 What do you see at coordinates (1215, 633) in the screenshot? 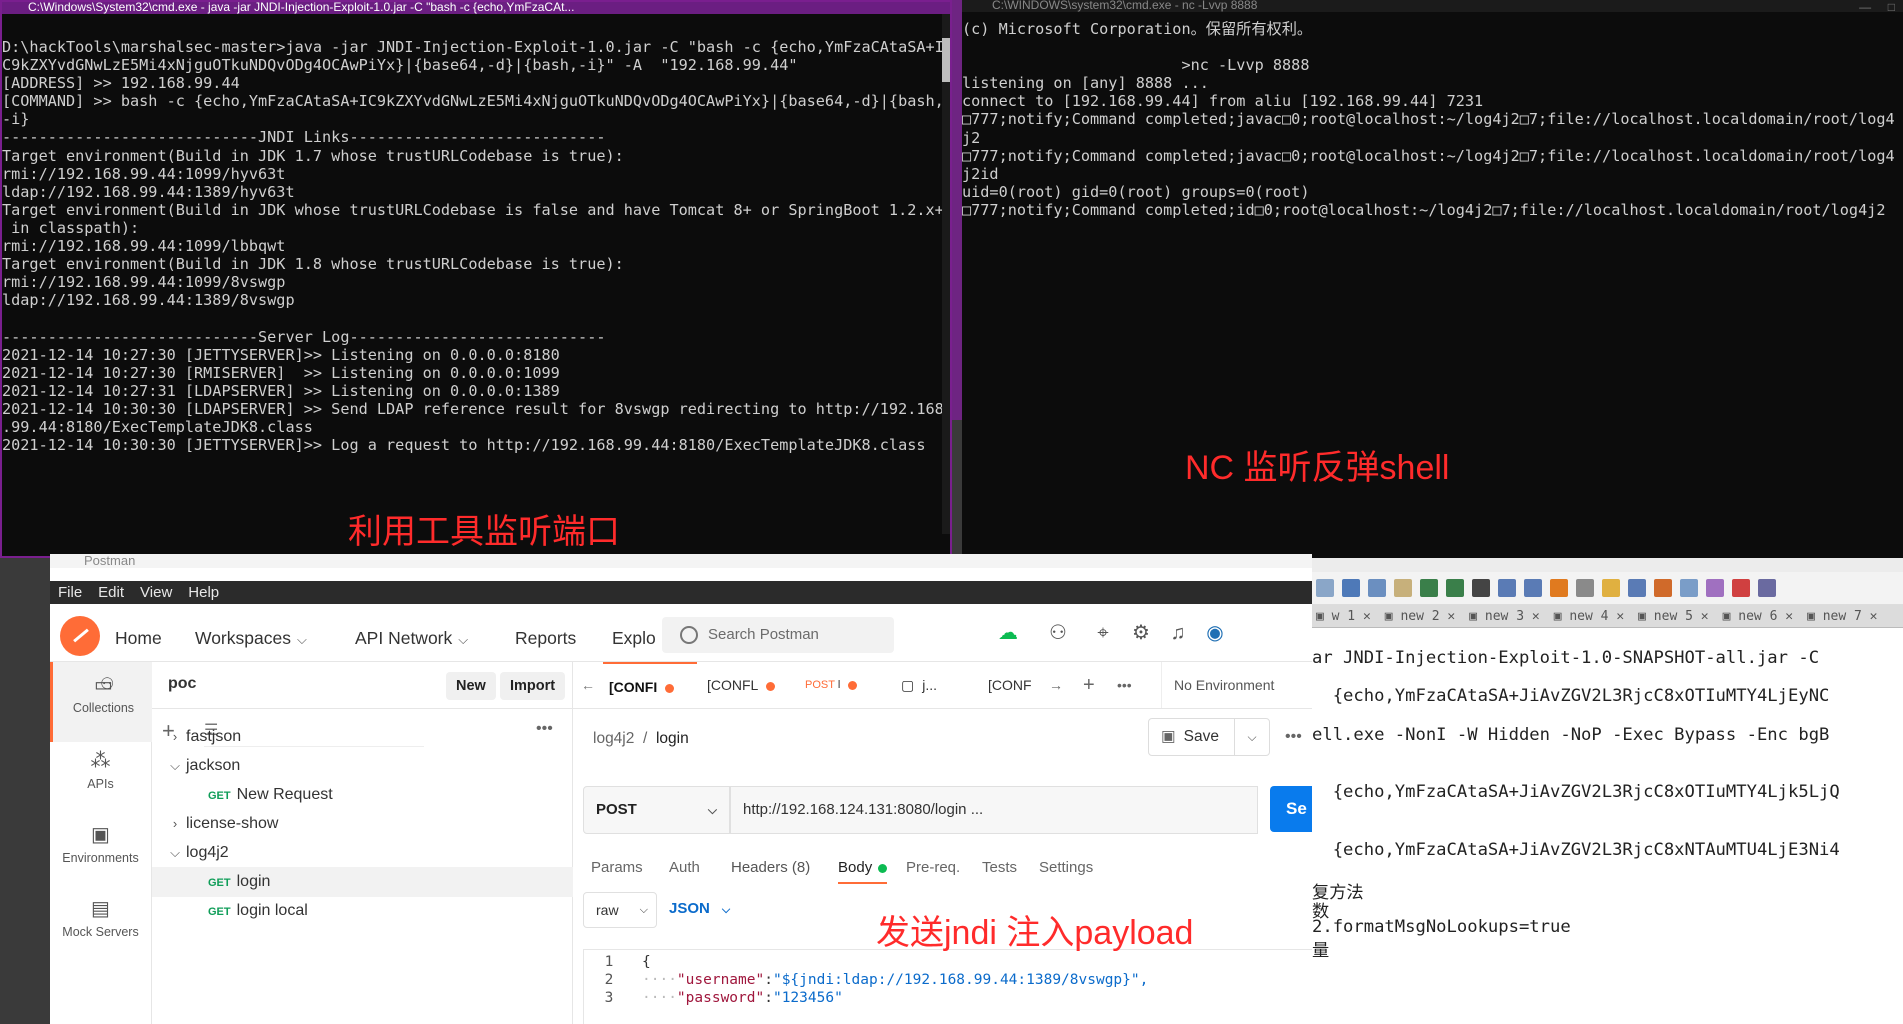
I see `avatar: ◉` at bounding box center [1215, 633].